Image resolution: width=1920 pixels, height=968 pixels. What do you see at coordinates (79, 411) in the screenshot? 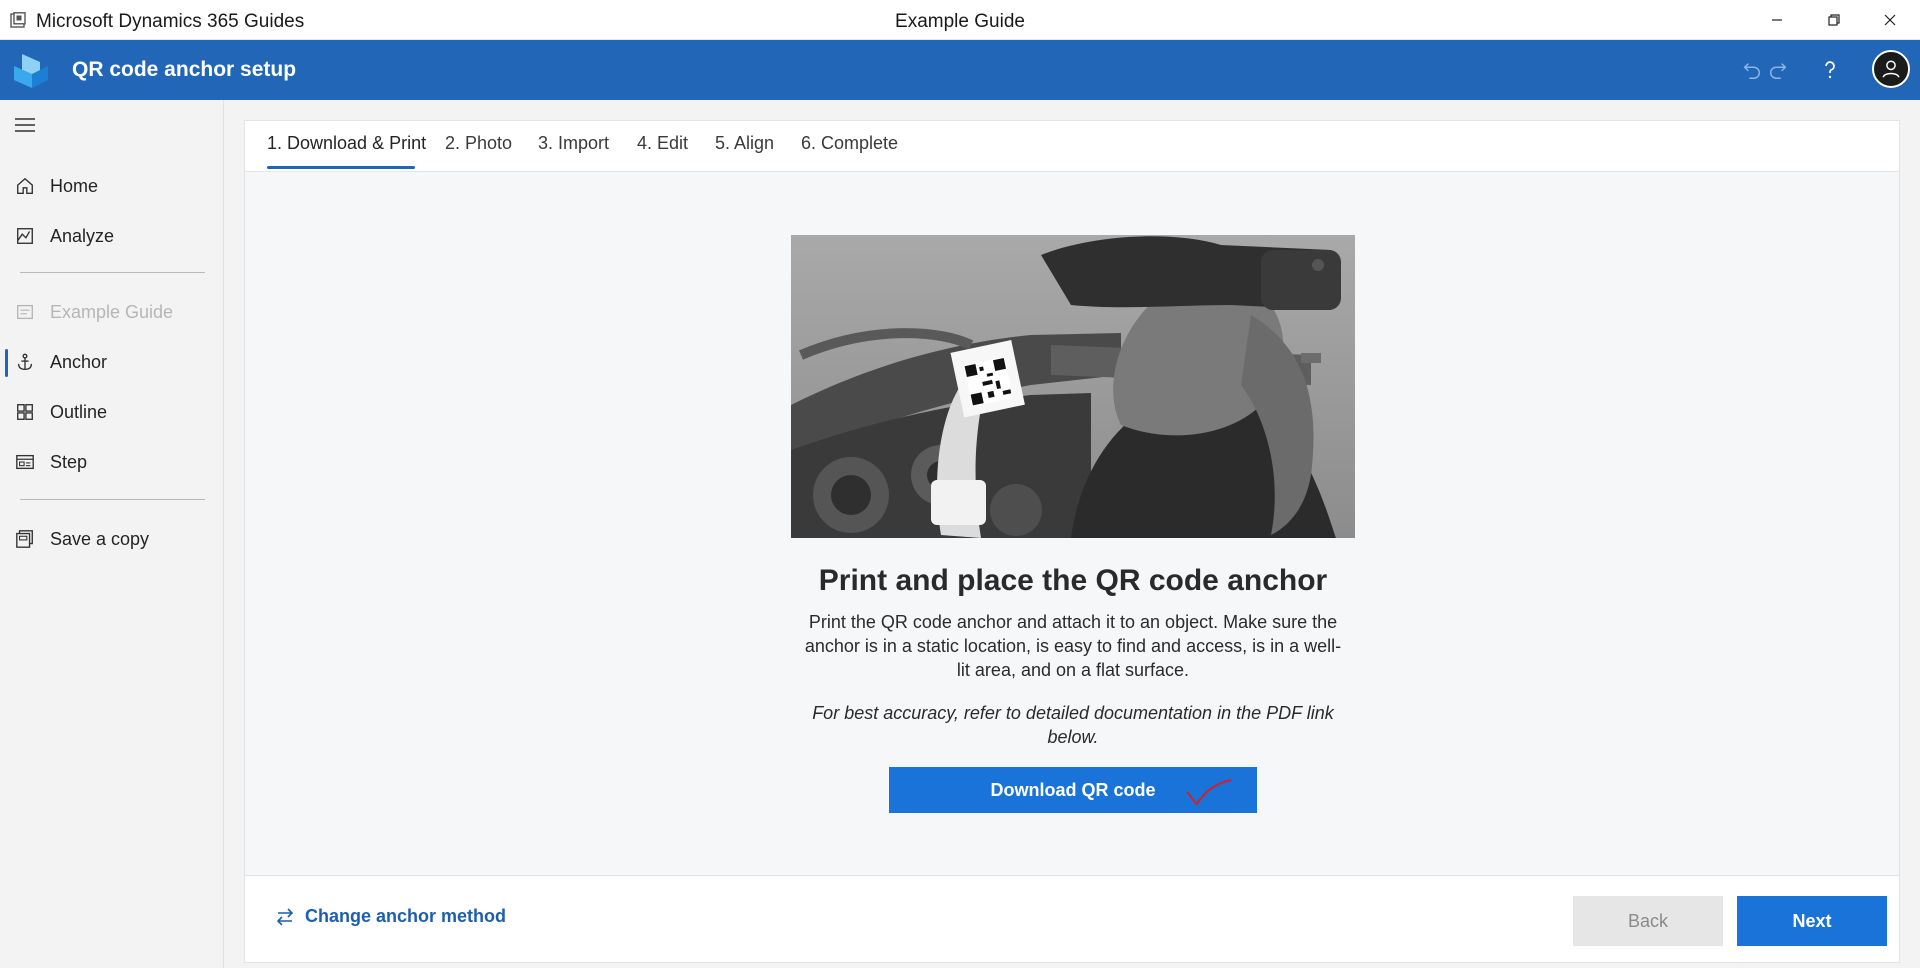
I see `sidebar-item-label: Outline` at bounding box center [79, 411].